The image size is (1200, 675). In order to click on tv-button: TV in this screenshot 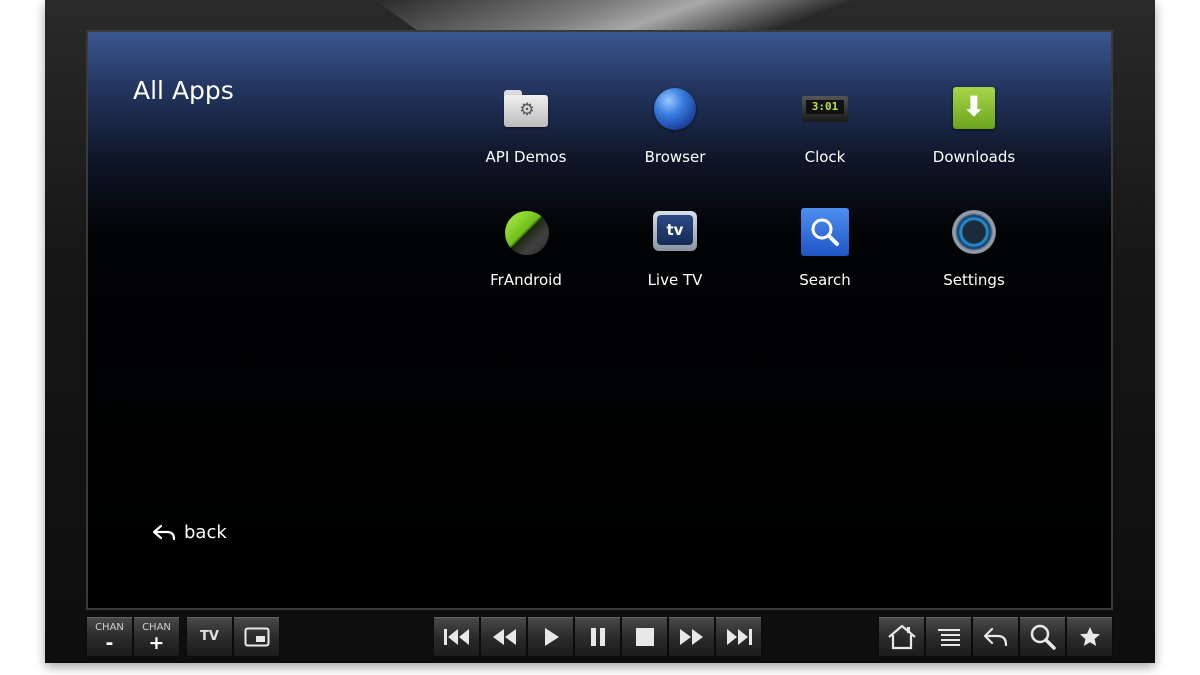, I will do `click(209, 636)`.